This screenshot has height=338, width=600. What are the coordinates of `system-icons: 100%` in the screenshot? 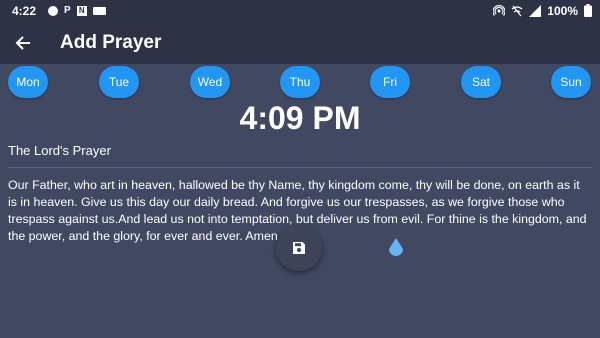 It's located at (542, 11).